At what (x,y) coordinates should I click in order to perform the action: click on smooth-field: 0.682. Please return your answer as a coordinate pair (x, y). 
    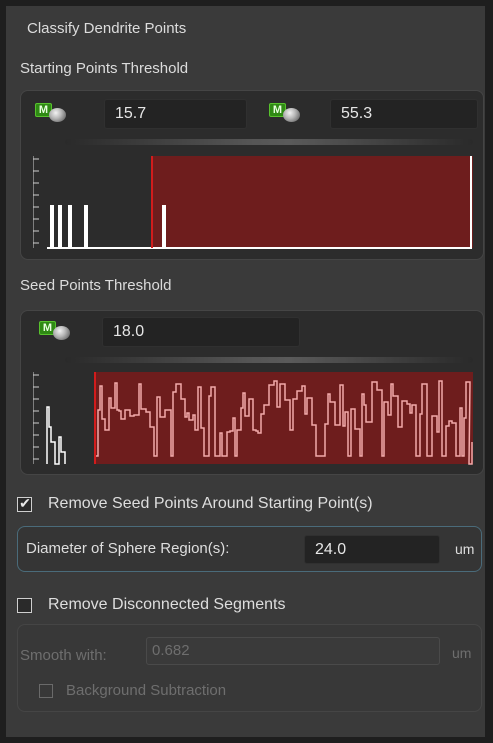
    Looking at the image, I should click on (293, 651).